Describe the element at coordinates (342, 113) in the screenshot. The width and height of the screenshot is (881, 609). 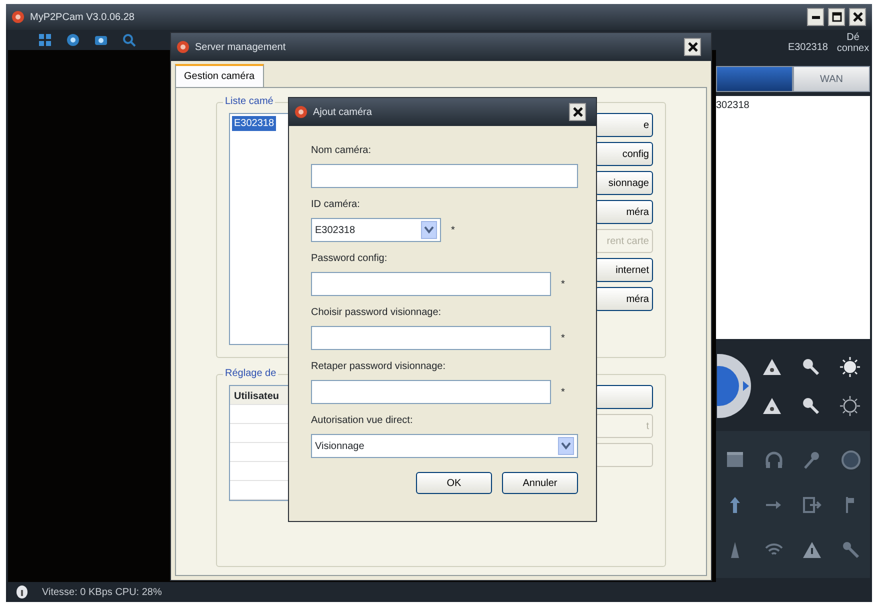
I see `window-title: Ajout caméra` at that location.